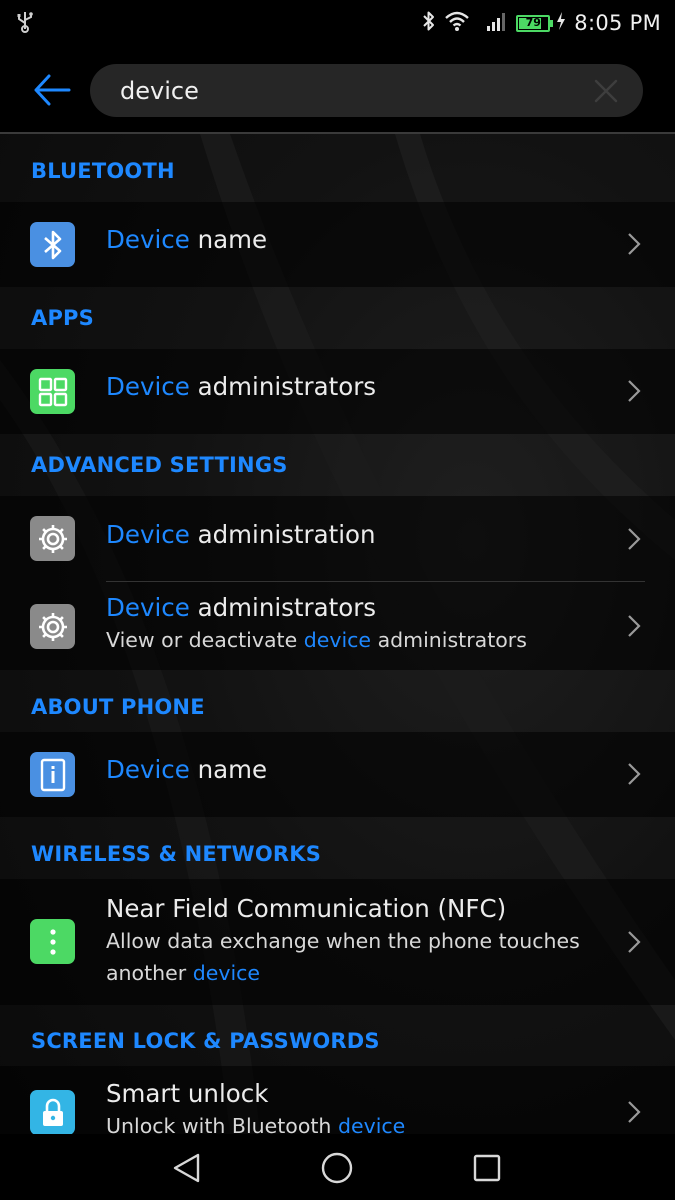 This screenshot has width=675, height=1200. I want to click on search-input, so click(340, 90).